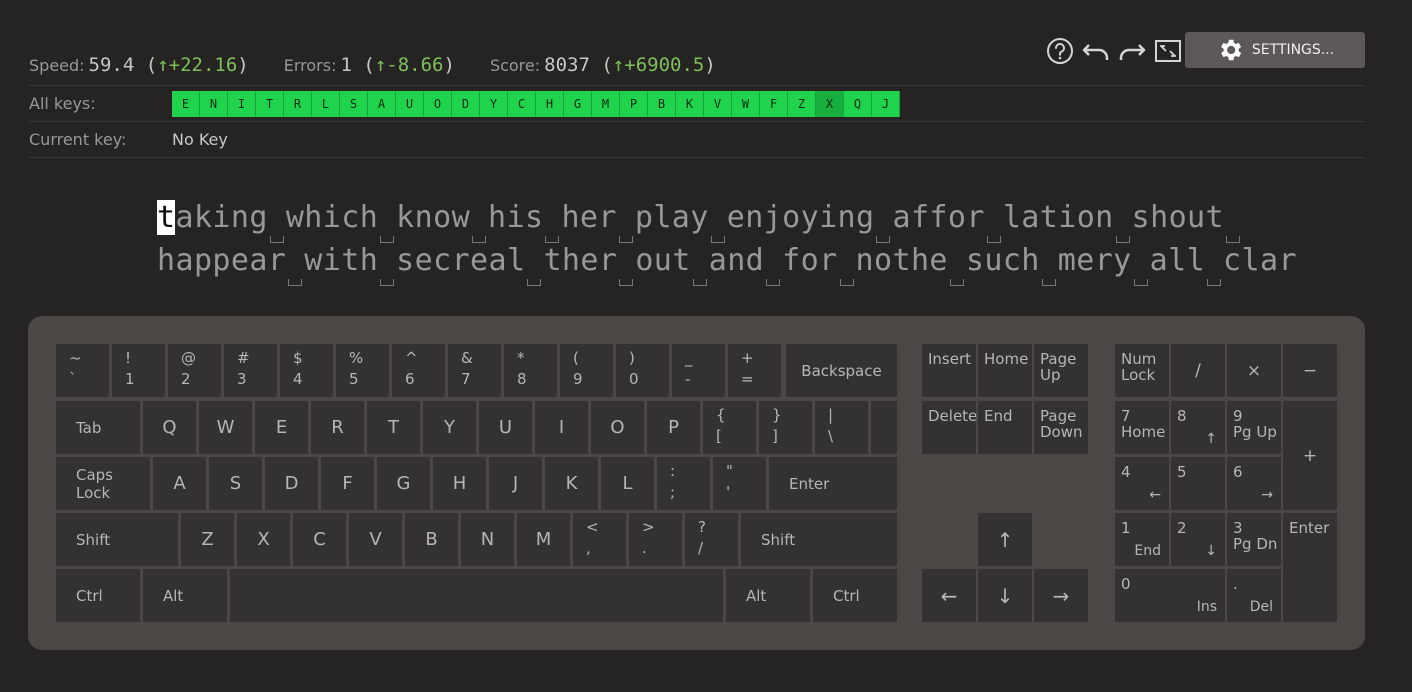  I want to click on arrow-left-key: ←, so click(949, 595).